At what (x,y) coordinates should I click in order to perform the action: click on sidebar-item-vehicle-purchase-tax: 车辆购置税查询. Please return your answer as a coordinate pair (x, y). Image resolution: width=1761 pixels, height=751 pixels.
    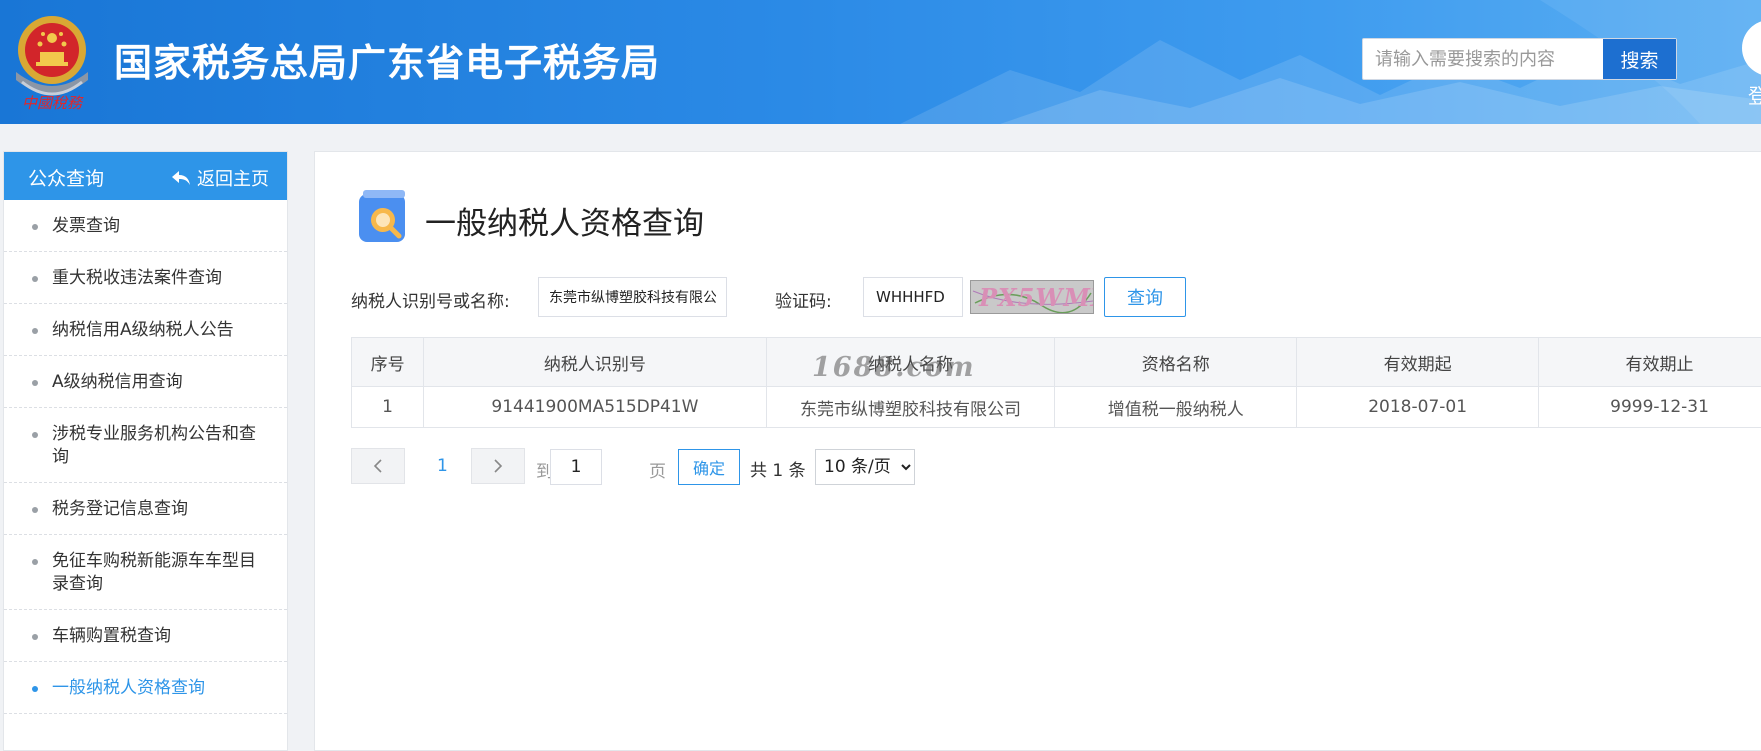
    Looking at the image, I should click on (145, 636).